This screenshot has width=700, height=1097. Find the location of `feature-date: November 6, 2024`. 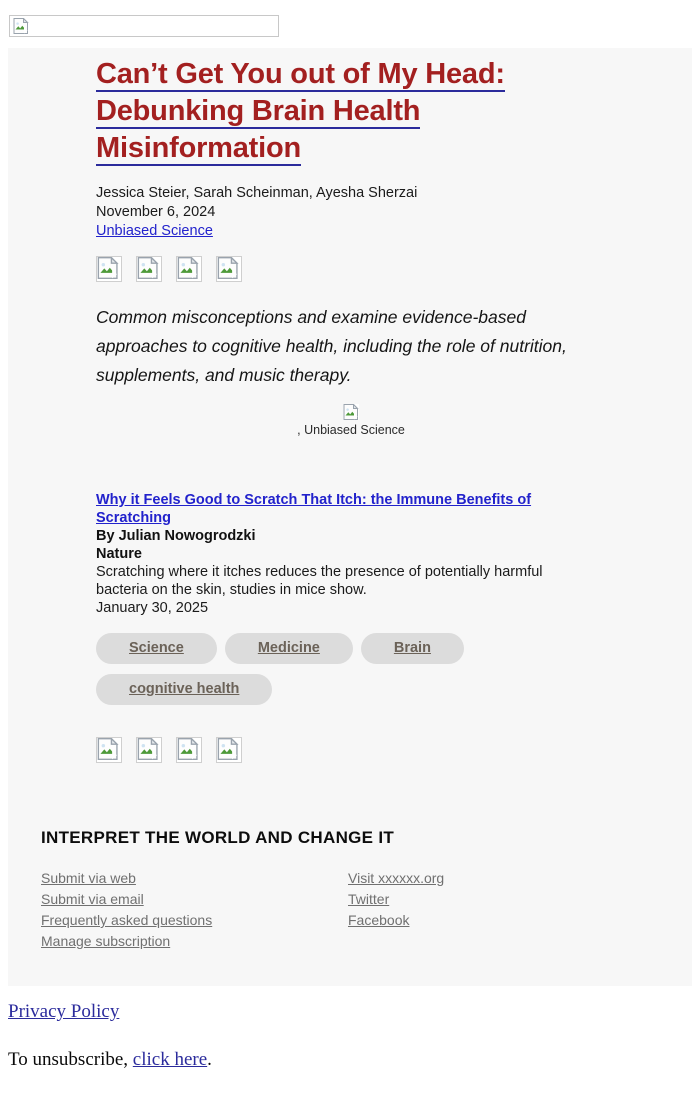

feature-date: November 6, 2024 is located at coordinates (156, 212).